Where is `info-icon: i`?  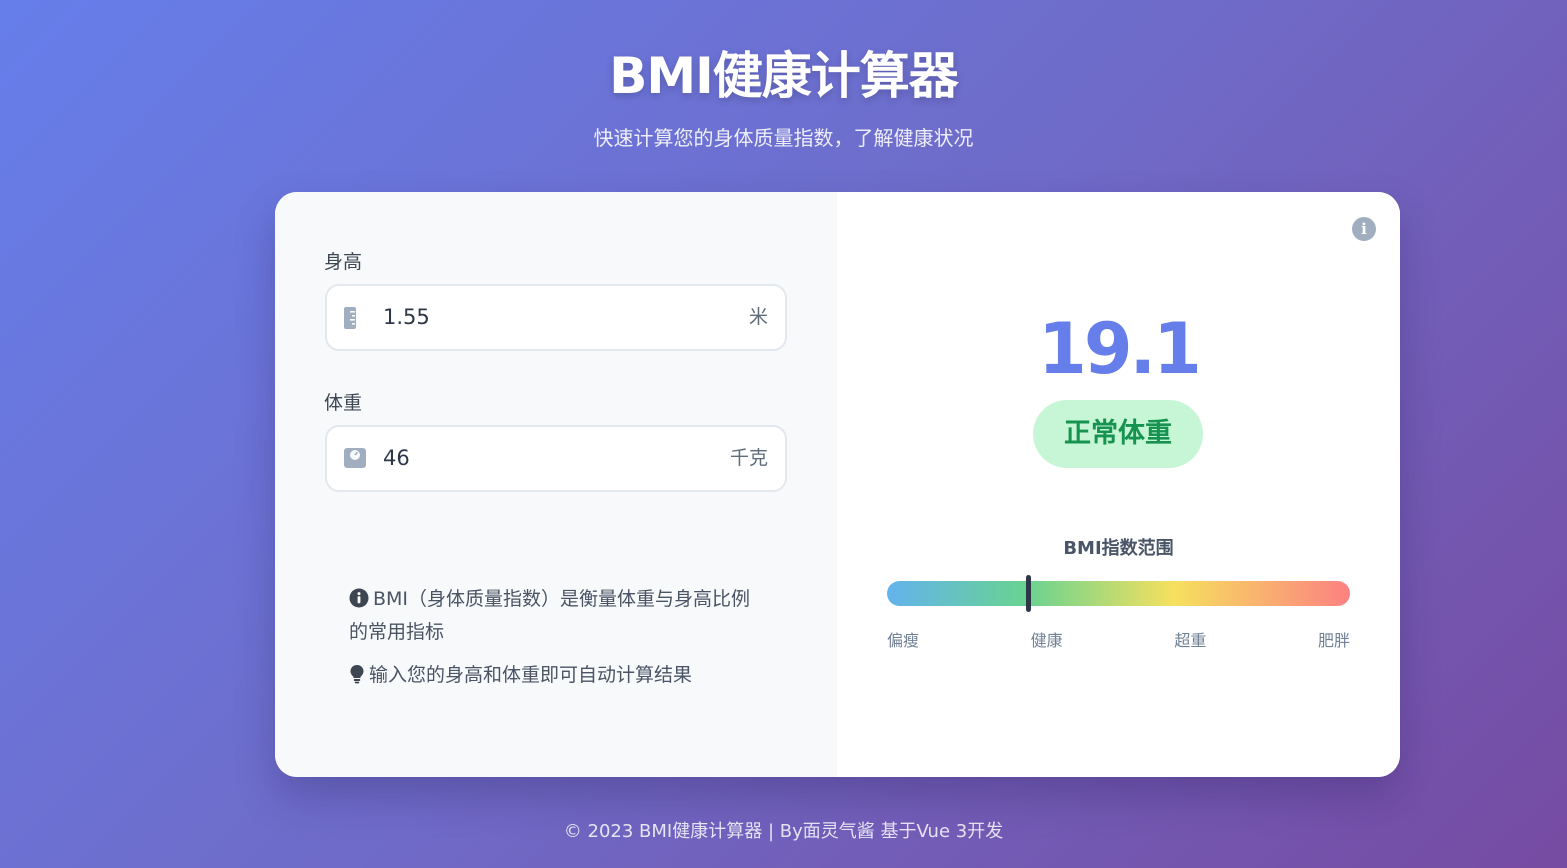 info-icon: i is located at coordinates (1364, 229).